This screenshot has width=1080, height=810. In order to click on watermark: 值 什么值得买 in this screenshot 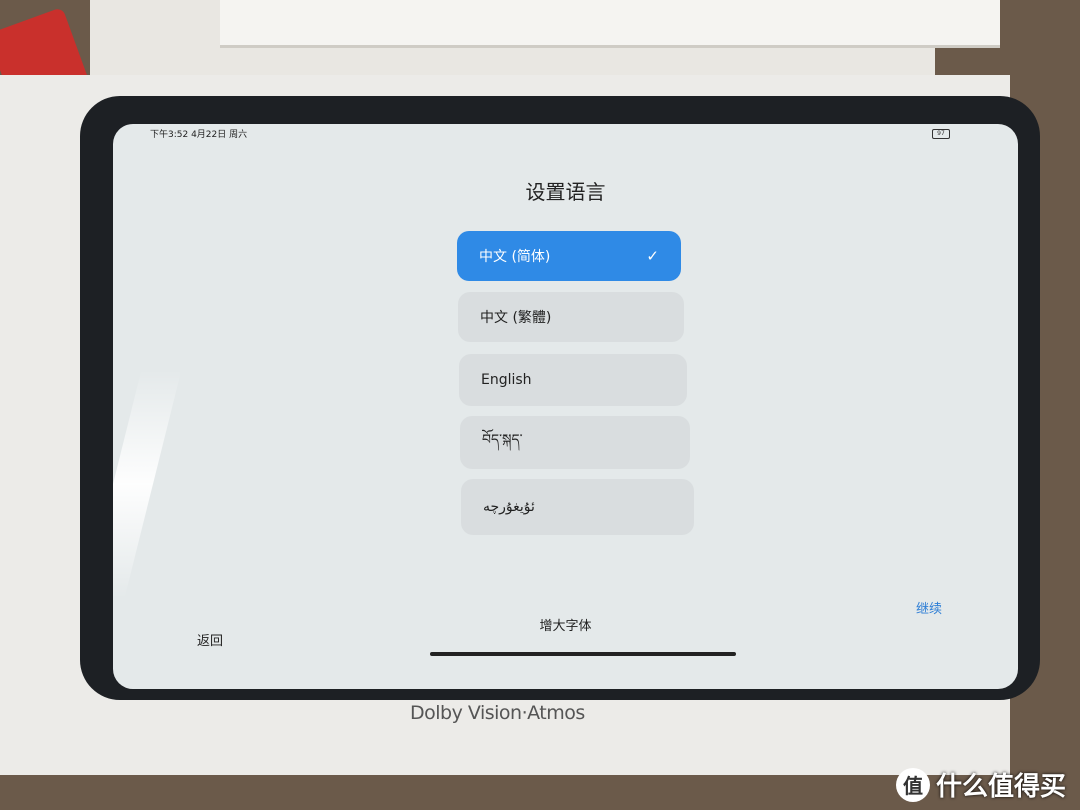, I will do `click(980, 784)`.